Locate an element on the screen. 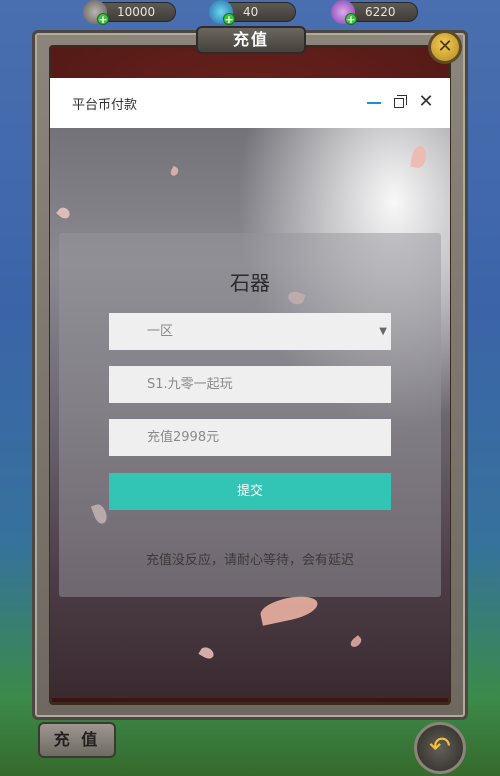  close-x-icon: ✕ is located at coordinates (445, 47).